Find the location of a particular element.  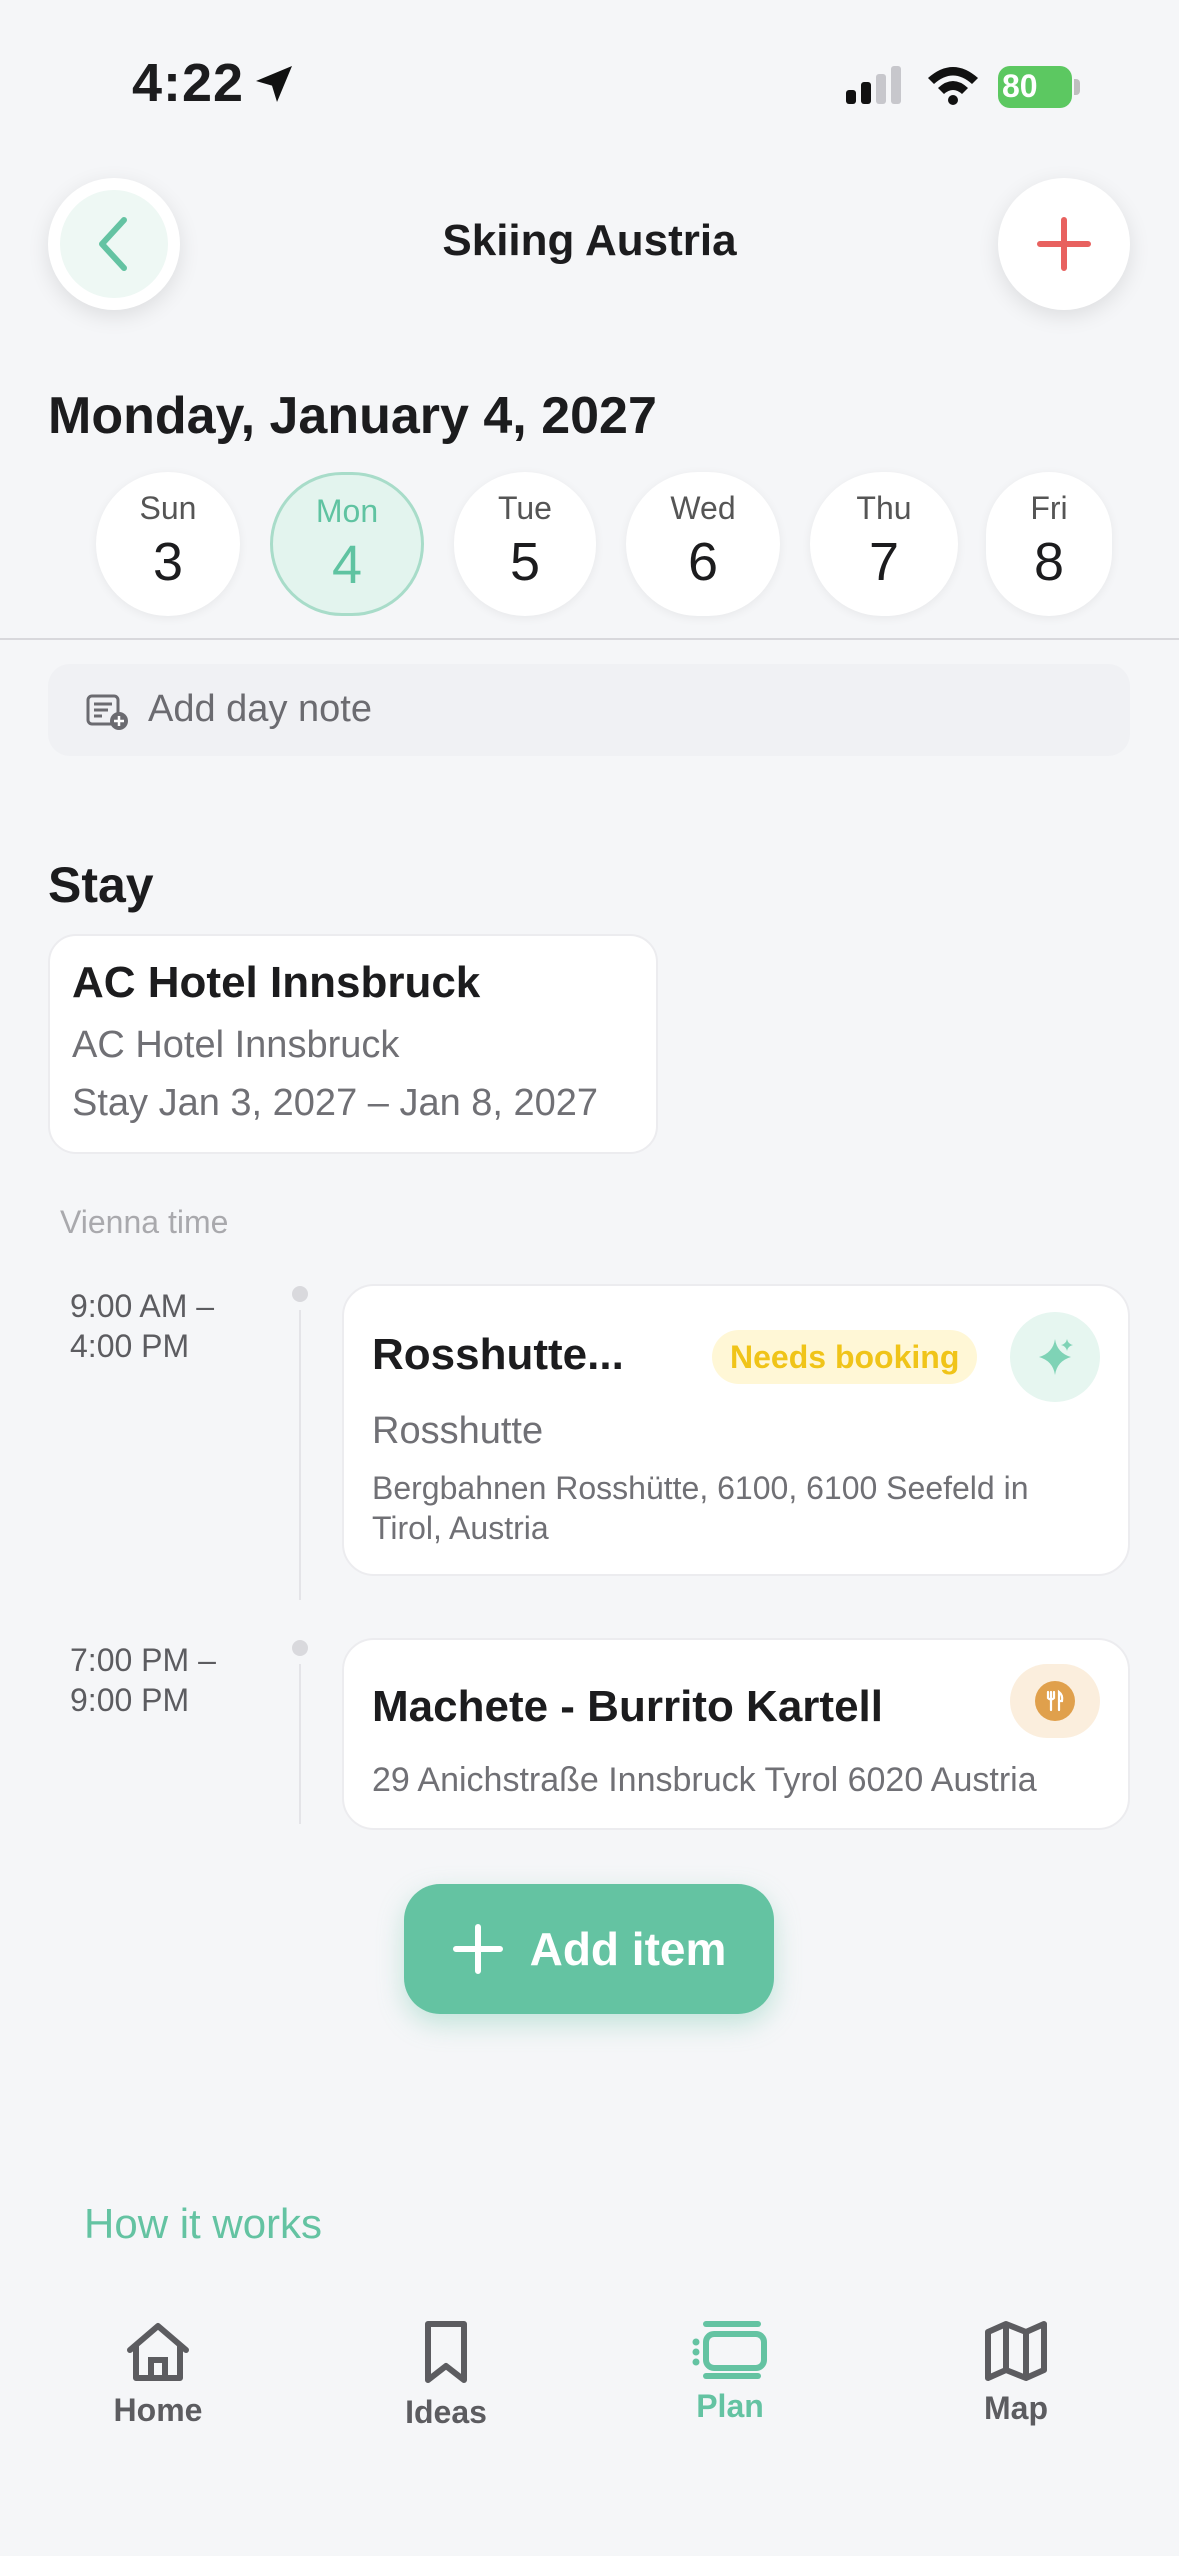

day-thu: Thu 7 is located at coordinates (884, 544).